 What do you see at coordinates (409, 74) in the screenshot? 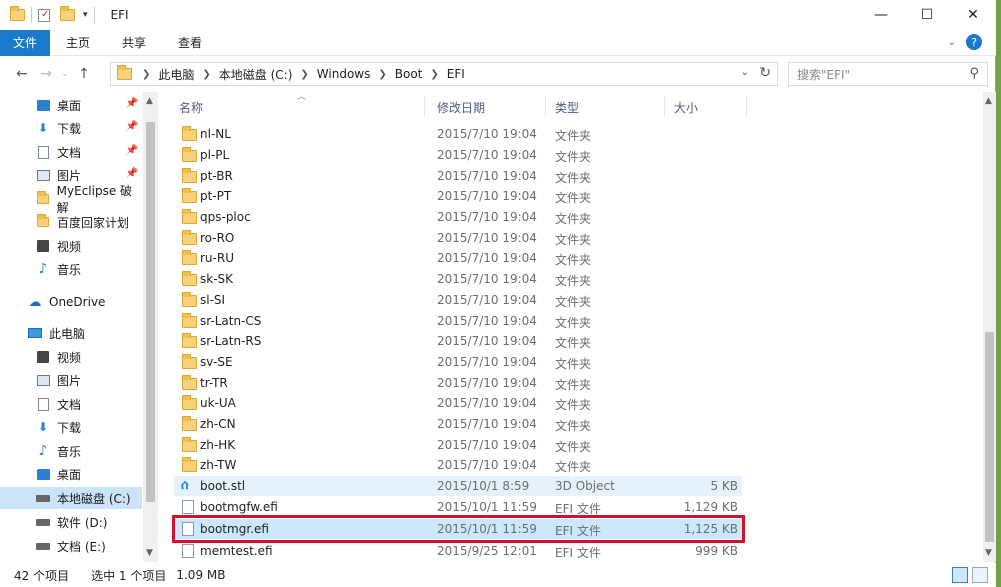
I see `breadcrumb-boot: Boot` at bounding box center [409, 74].